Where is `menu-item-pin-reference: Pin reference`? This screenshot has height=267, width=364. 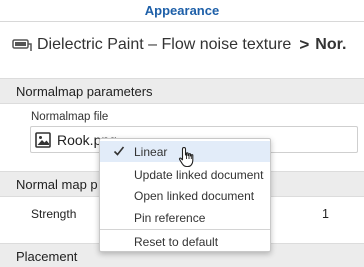
menu-item-pin-reference: Pin reference is located at coordinates (185, 217).